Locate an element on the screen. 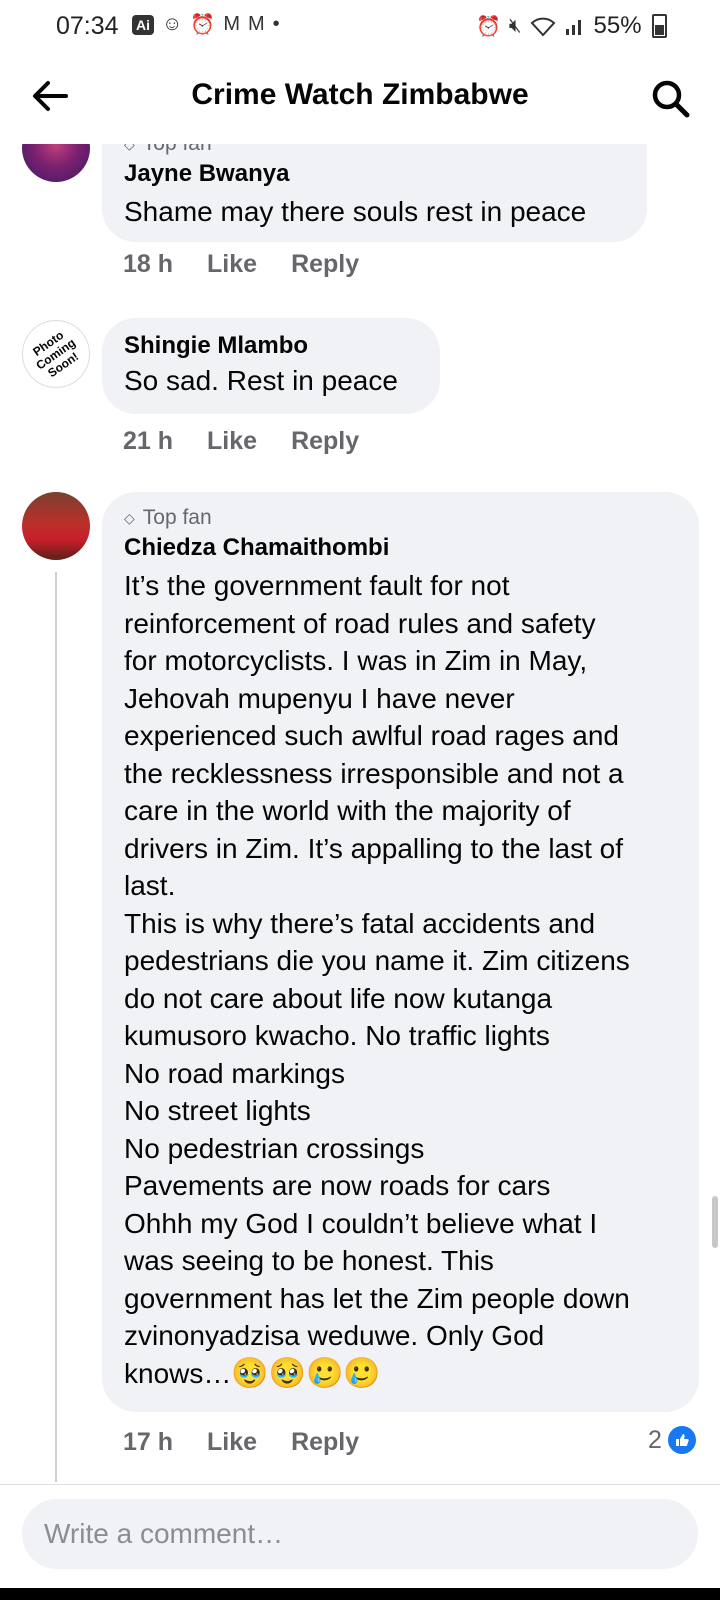 This screenshot has height=1600, width=720. avatar: Photo Coming Soon! is located at coordinates (56, 354).